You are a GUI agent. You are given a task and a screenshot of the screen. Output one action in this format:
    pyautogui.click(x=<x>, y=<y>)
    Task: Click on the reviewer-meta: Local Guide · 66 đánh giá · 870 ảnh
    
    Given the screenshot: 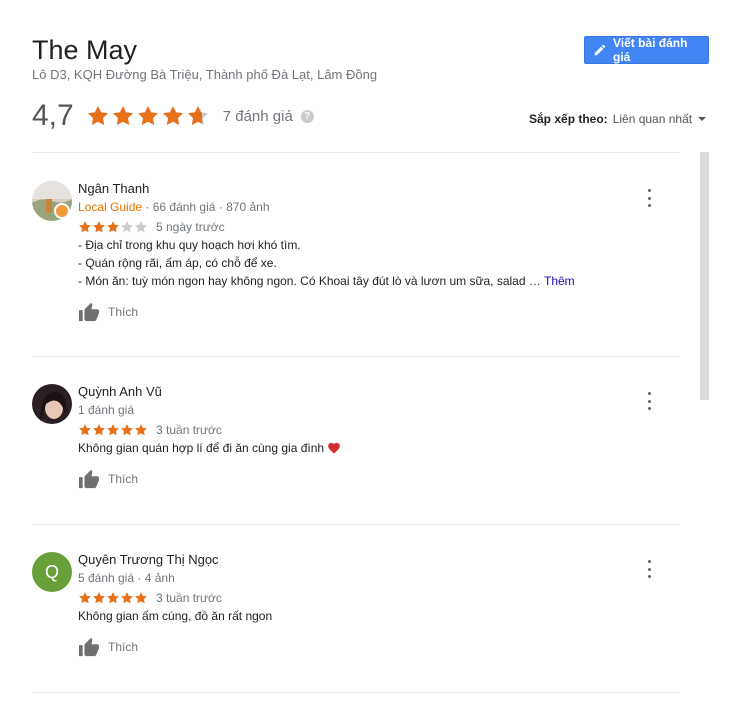 What is the action you would take?
    pyautogui.click(x=363, y=207)
    